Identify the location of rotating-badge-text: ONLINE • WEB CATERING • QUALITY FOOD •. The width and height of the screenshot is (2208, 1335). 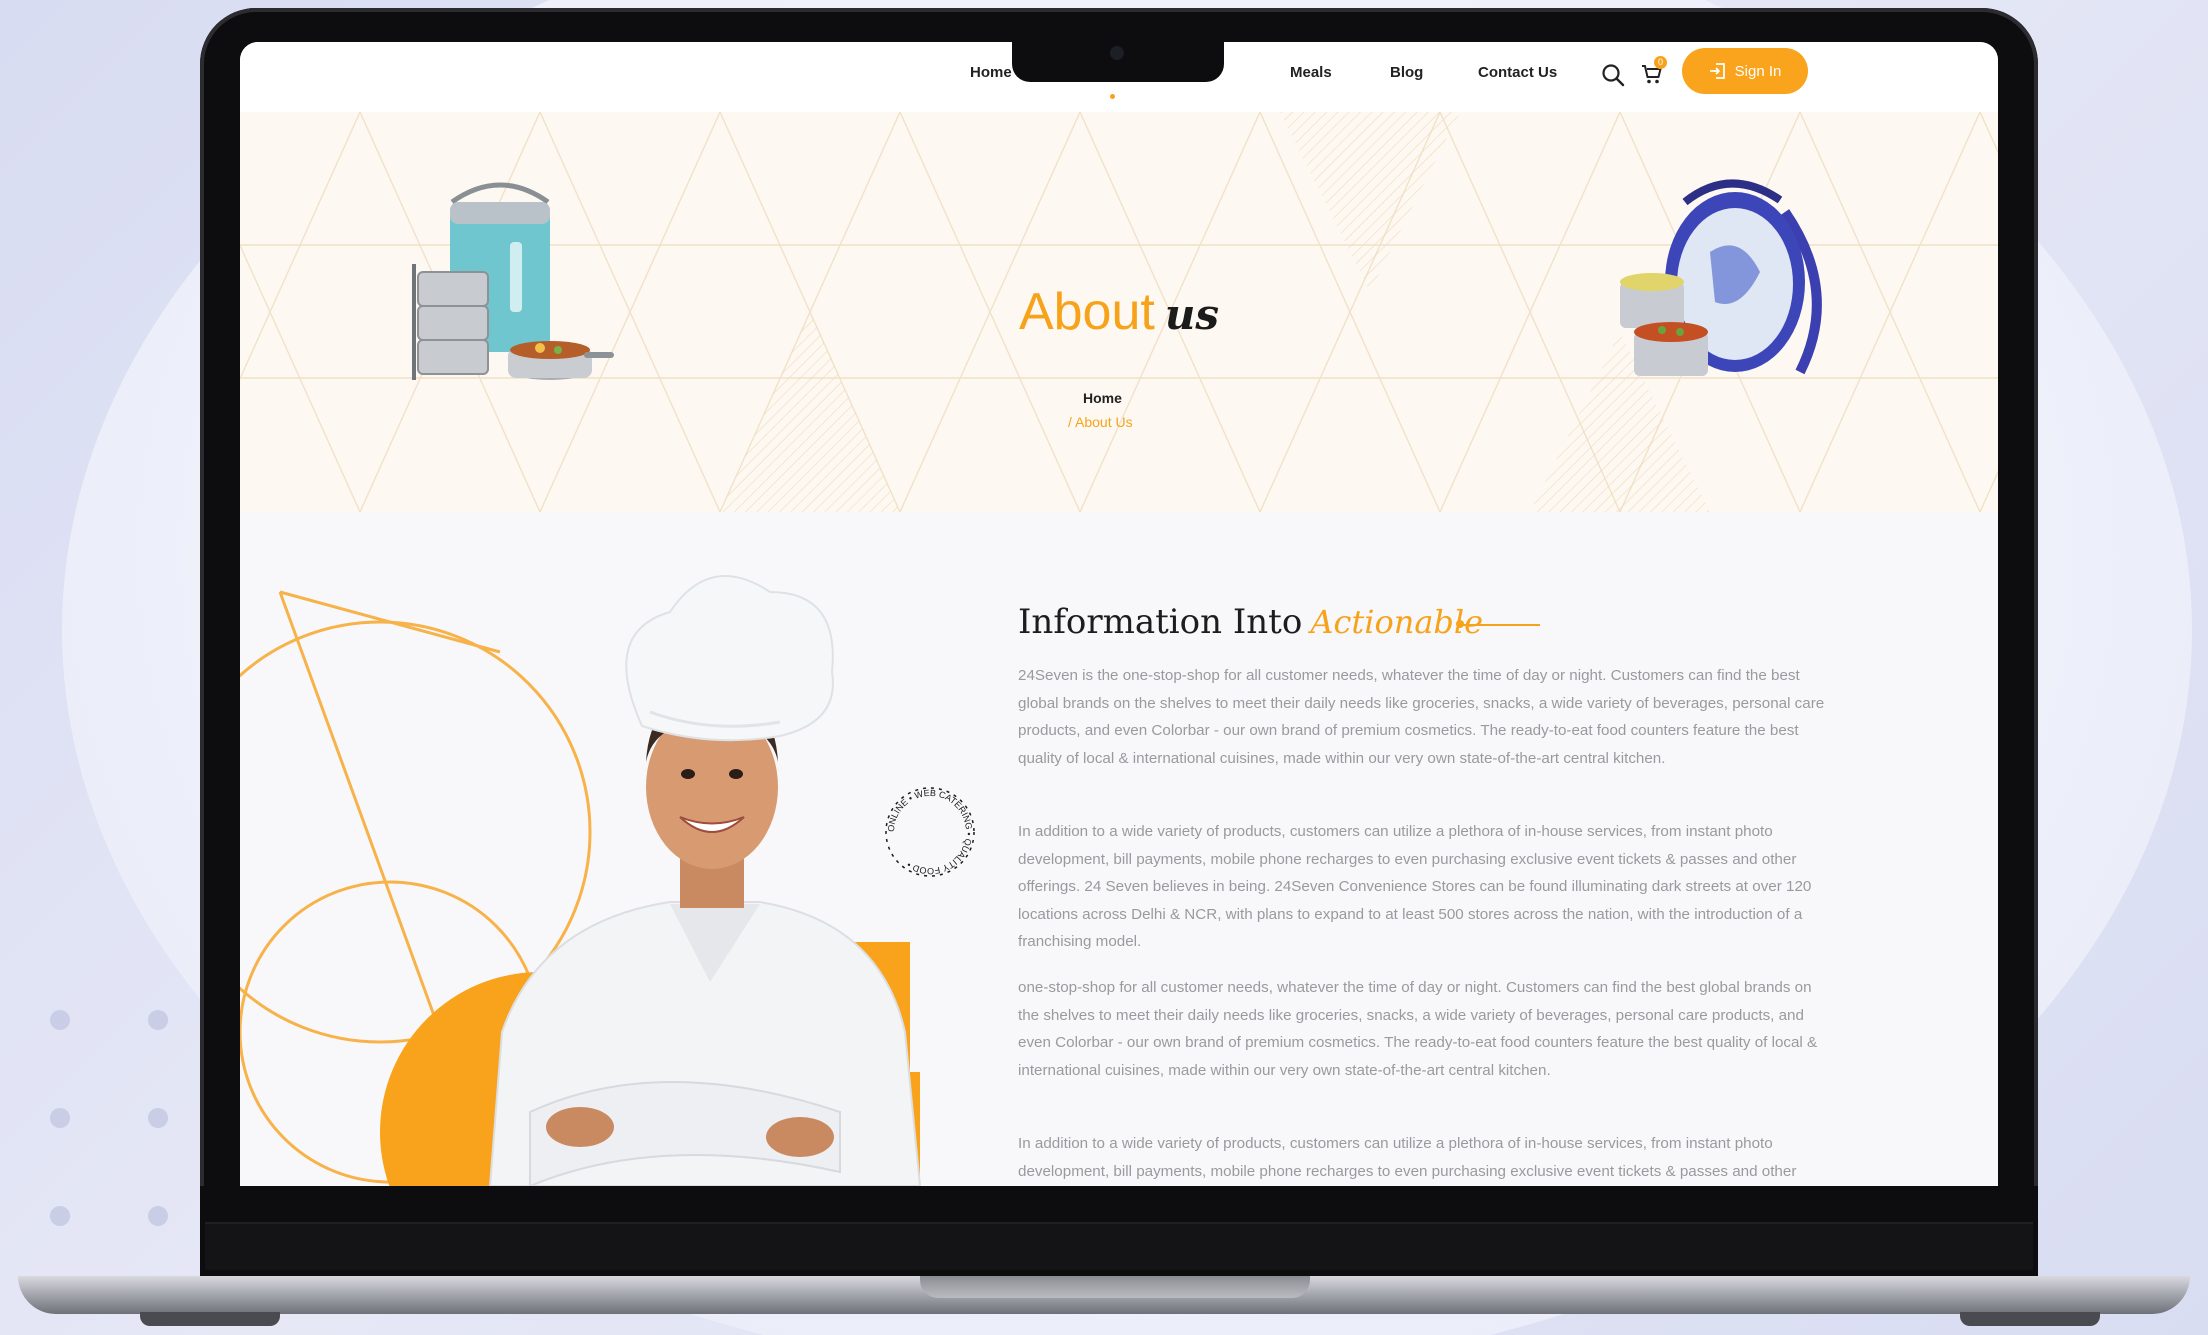
(930, 832).